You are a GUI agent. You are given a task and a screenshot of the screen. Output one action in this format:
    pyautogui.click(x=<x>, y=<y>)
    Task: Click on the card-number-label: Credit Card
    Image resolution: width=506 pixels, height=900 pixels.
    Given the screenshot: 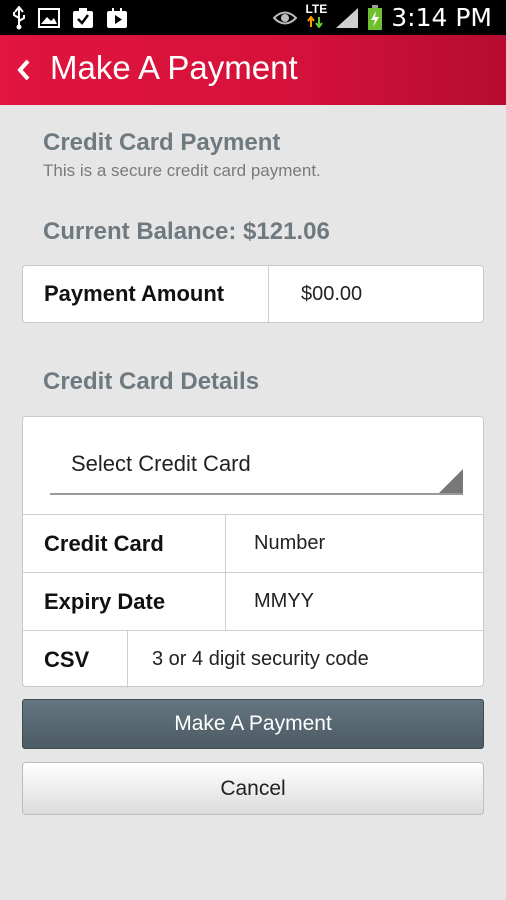 What is the action you would take?
    pyautogui.click(x=124, y=543)
    